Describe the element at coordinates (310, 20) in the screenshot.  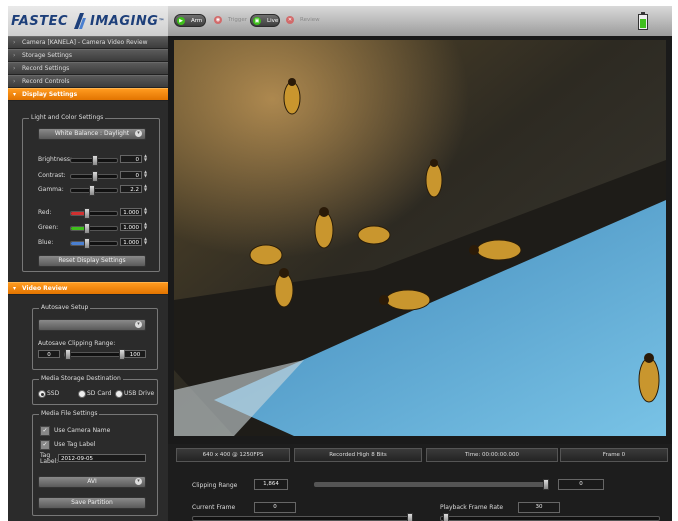
I see `review-label: Review` at that location.